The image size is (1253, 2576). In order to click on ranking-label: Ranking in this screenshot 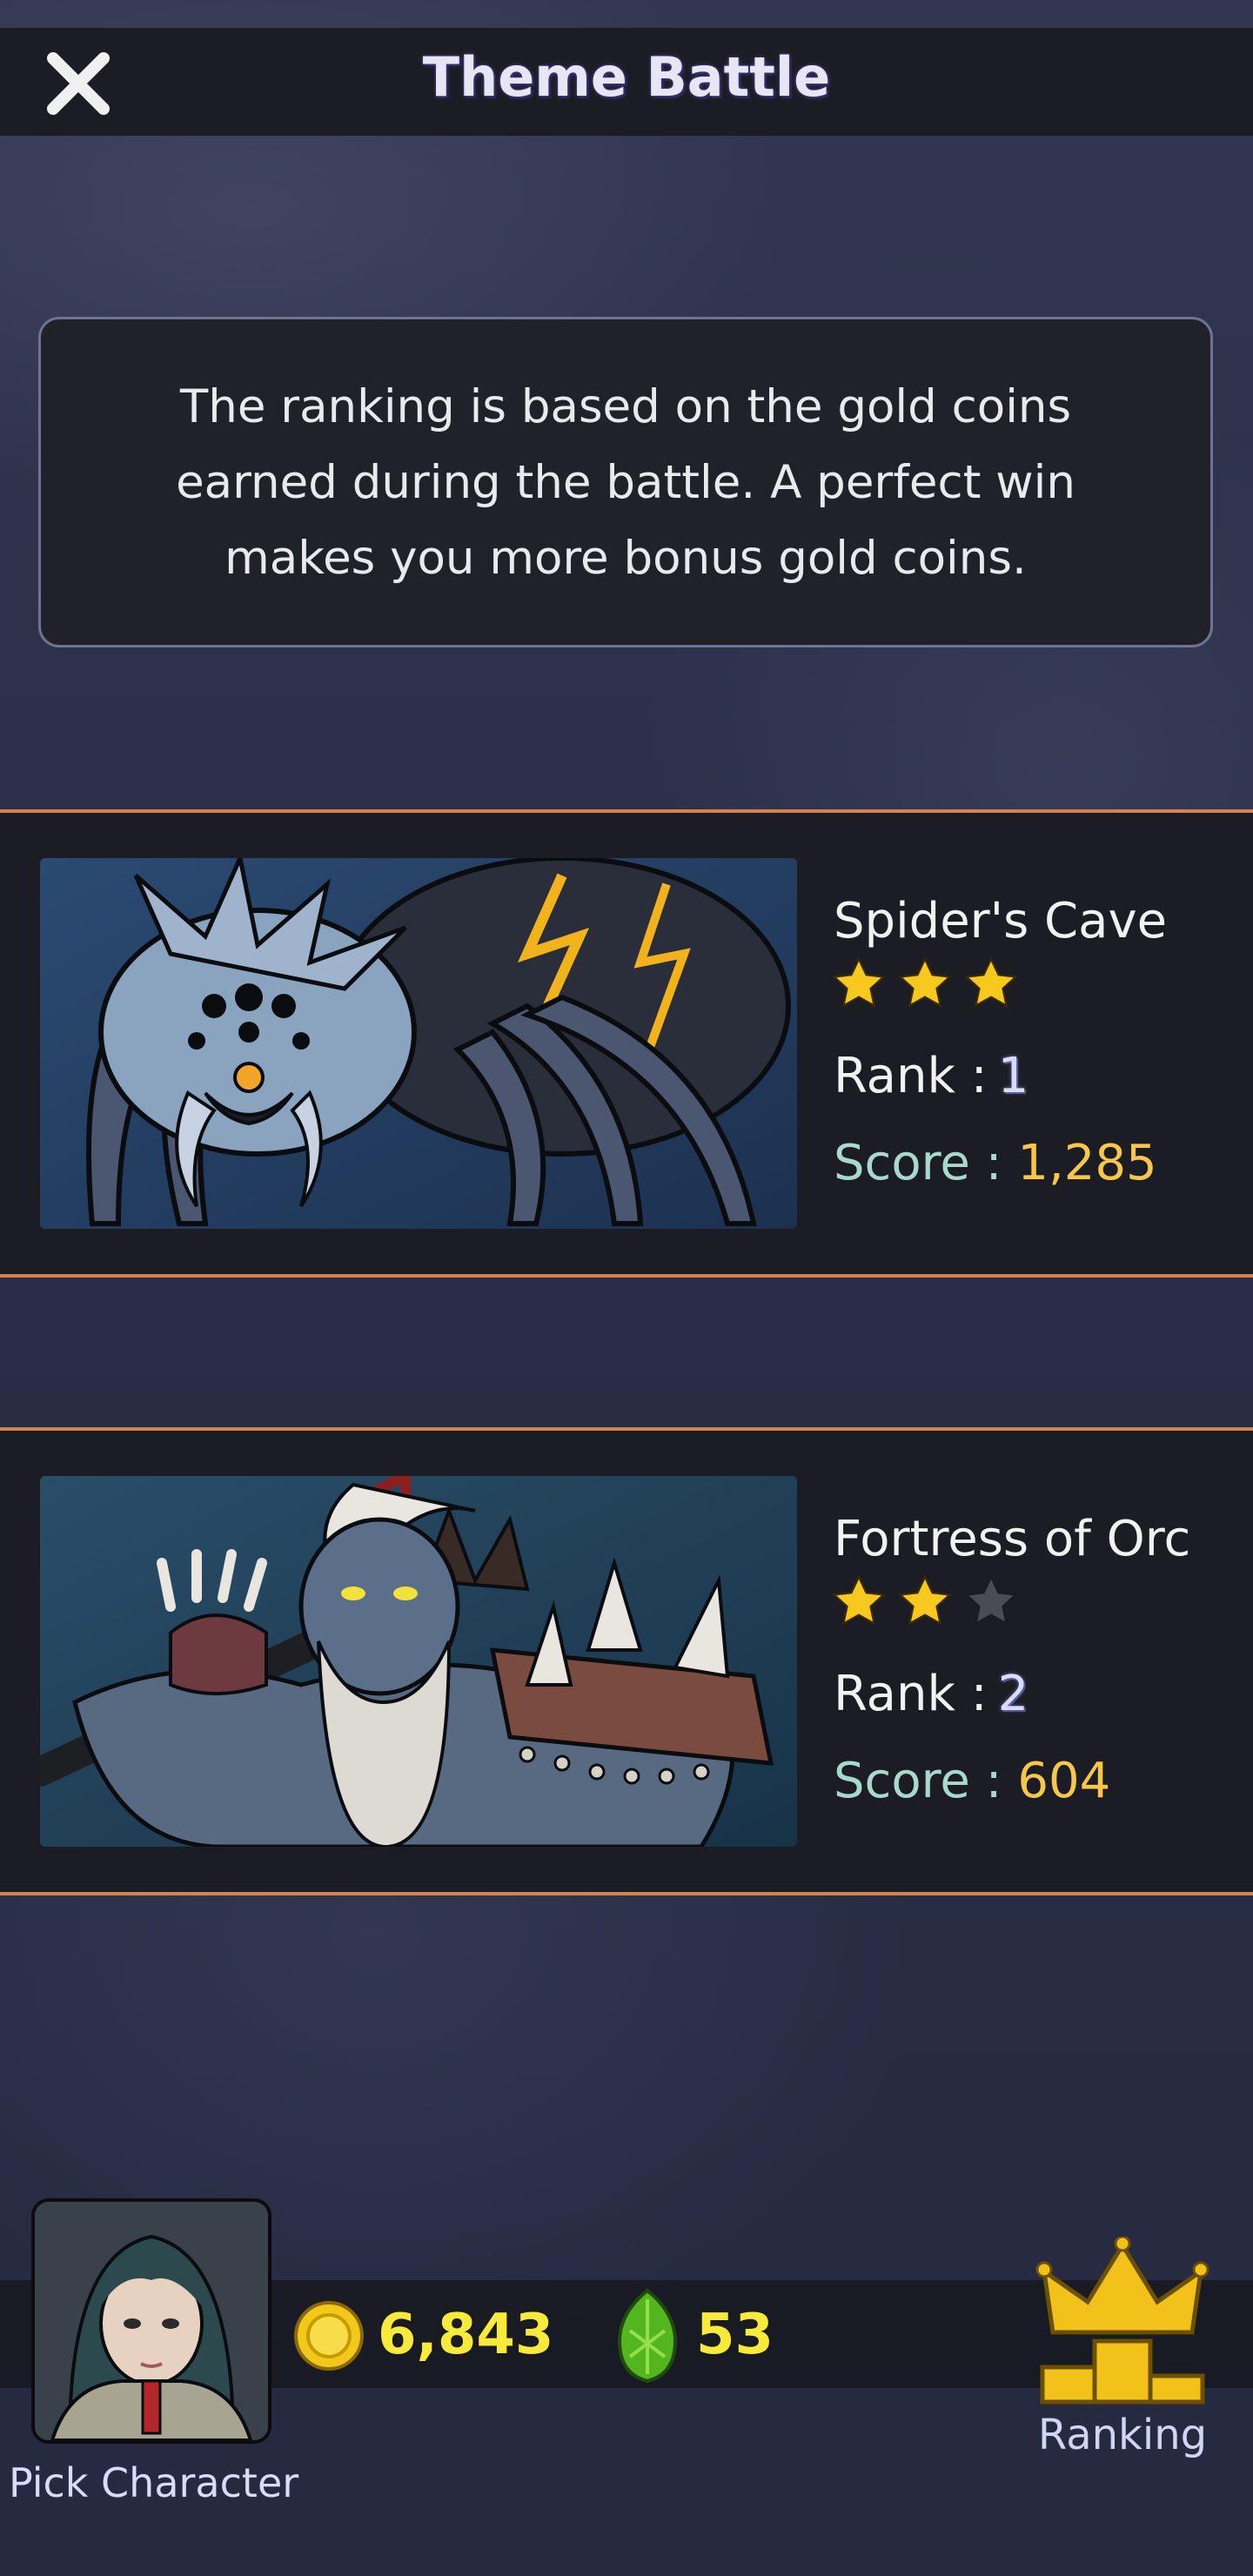, I will do `click(1122, 2435)`.